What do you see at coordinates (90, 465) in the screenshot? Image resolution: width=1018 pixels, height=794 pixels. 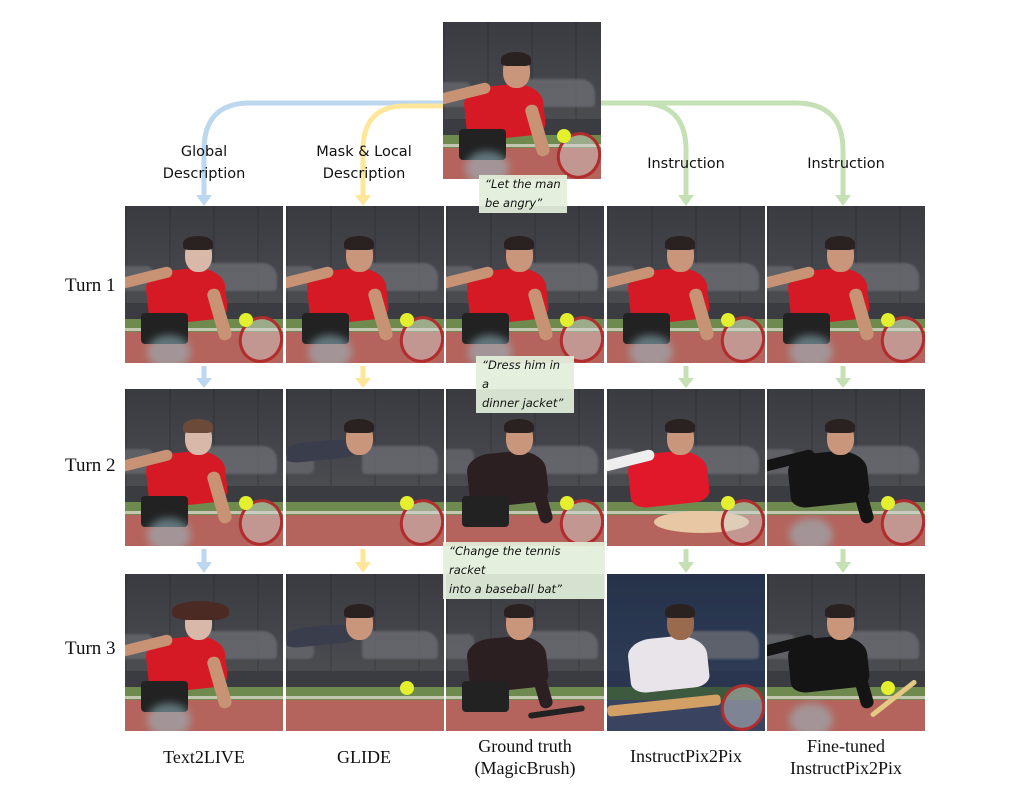 I see `row-label-turn-2: Turn 2` at bounding box center [90, 465].